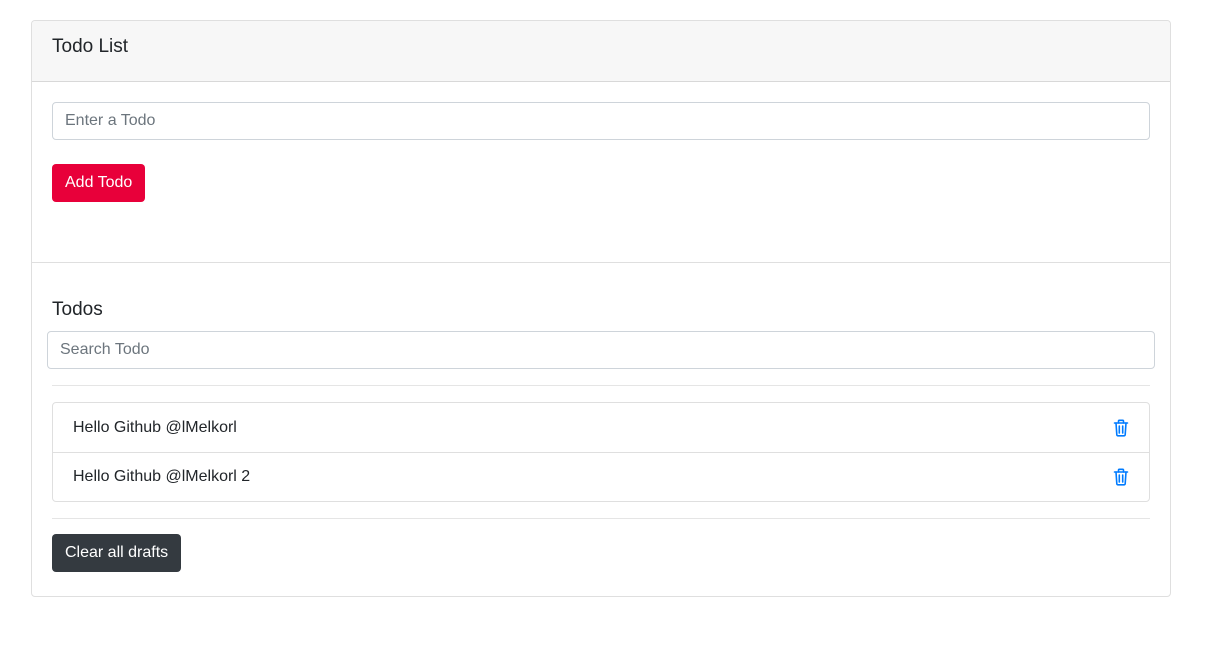 The height and width of the screenshot is (667, 1210). I want to click on todo-item-text: Hello Github @lMelkorl 2, so click(162, 476).